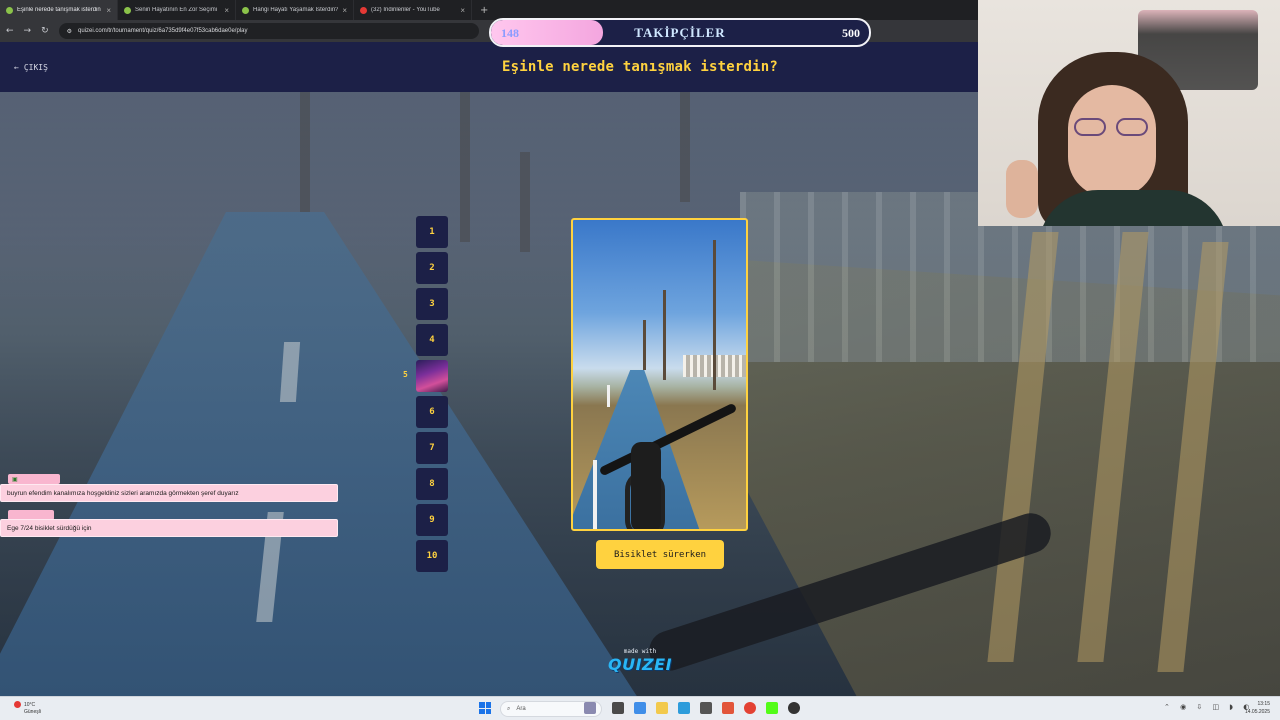 This screenshot has height=720, width=1280. I want to click on followers-label: TAKİPÇİLER, so click(680, 32).